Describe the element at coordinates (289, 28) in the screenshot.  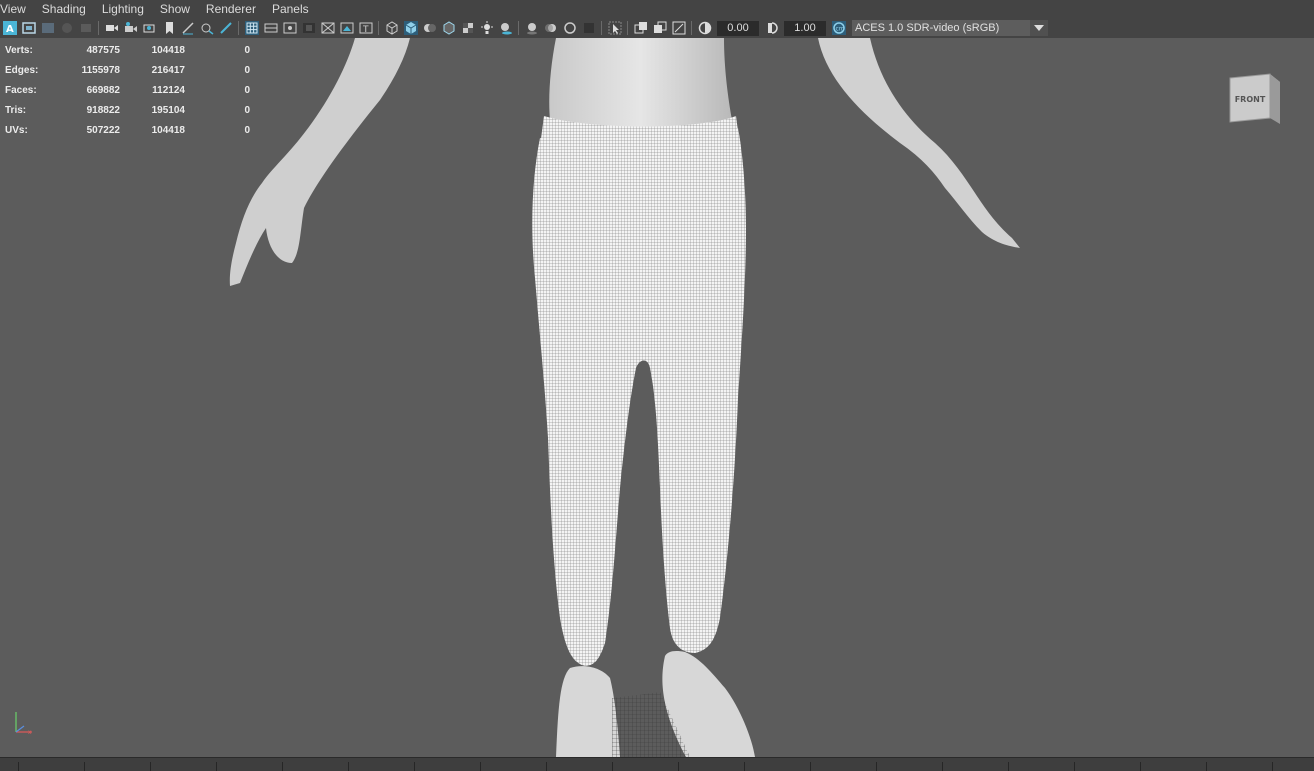
I see `resolution-gate-icon` at that location.